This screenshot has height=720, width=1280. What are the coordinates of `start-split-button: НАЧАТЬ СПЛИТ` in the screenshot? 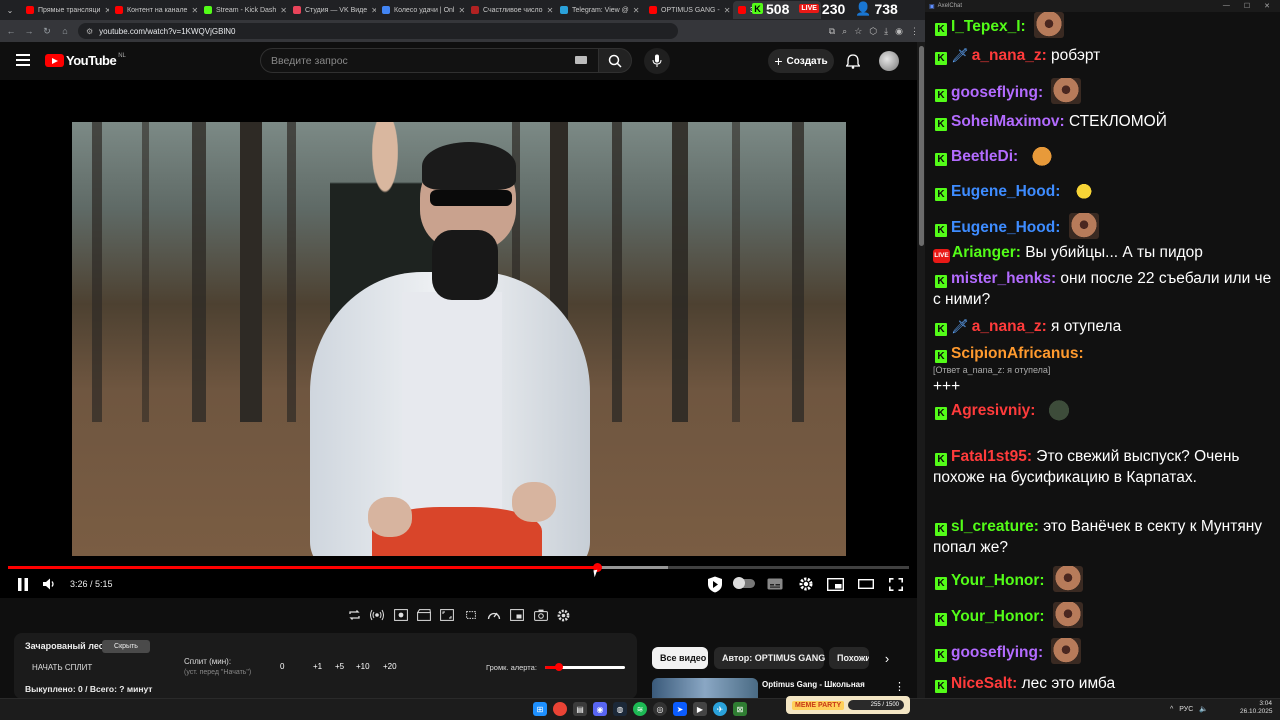 It's located at (66, 667).